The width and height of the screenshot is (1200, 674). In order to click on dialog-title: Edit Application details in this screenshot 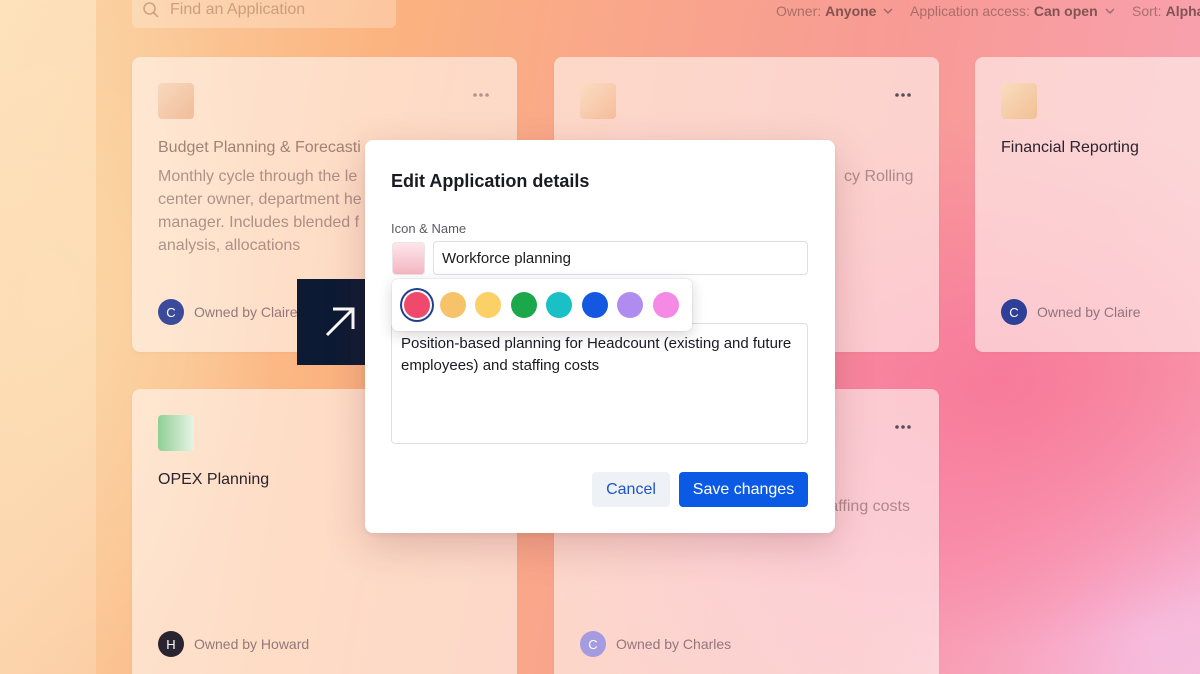, I will do `click(490, 181)`.